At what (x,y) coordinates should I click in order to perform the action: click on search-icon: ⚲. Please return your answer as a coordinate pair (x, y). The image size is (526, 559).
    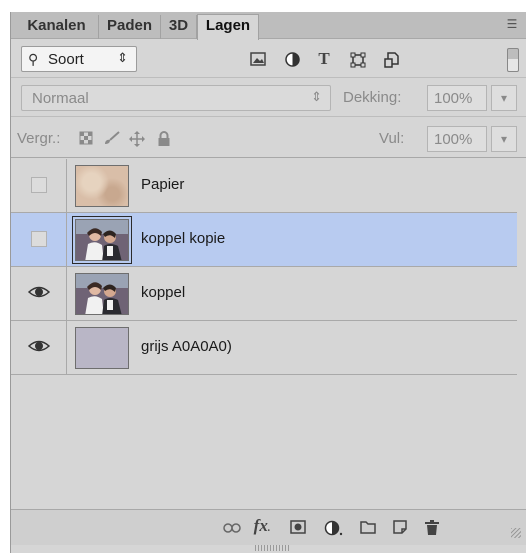
    Looking at the image, I should click on (33, 59).